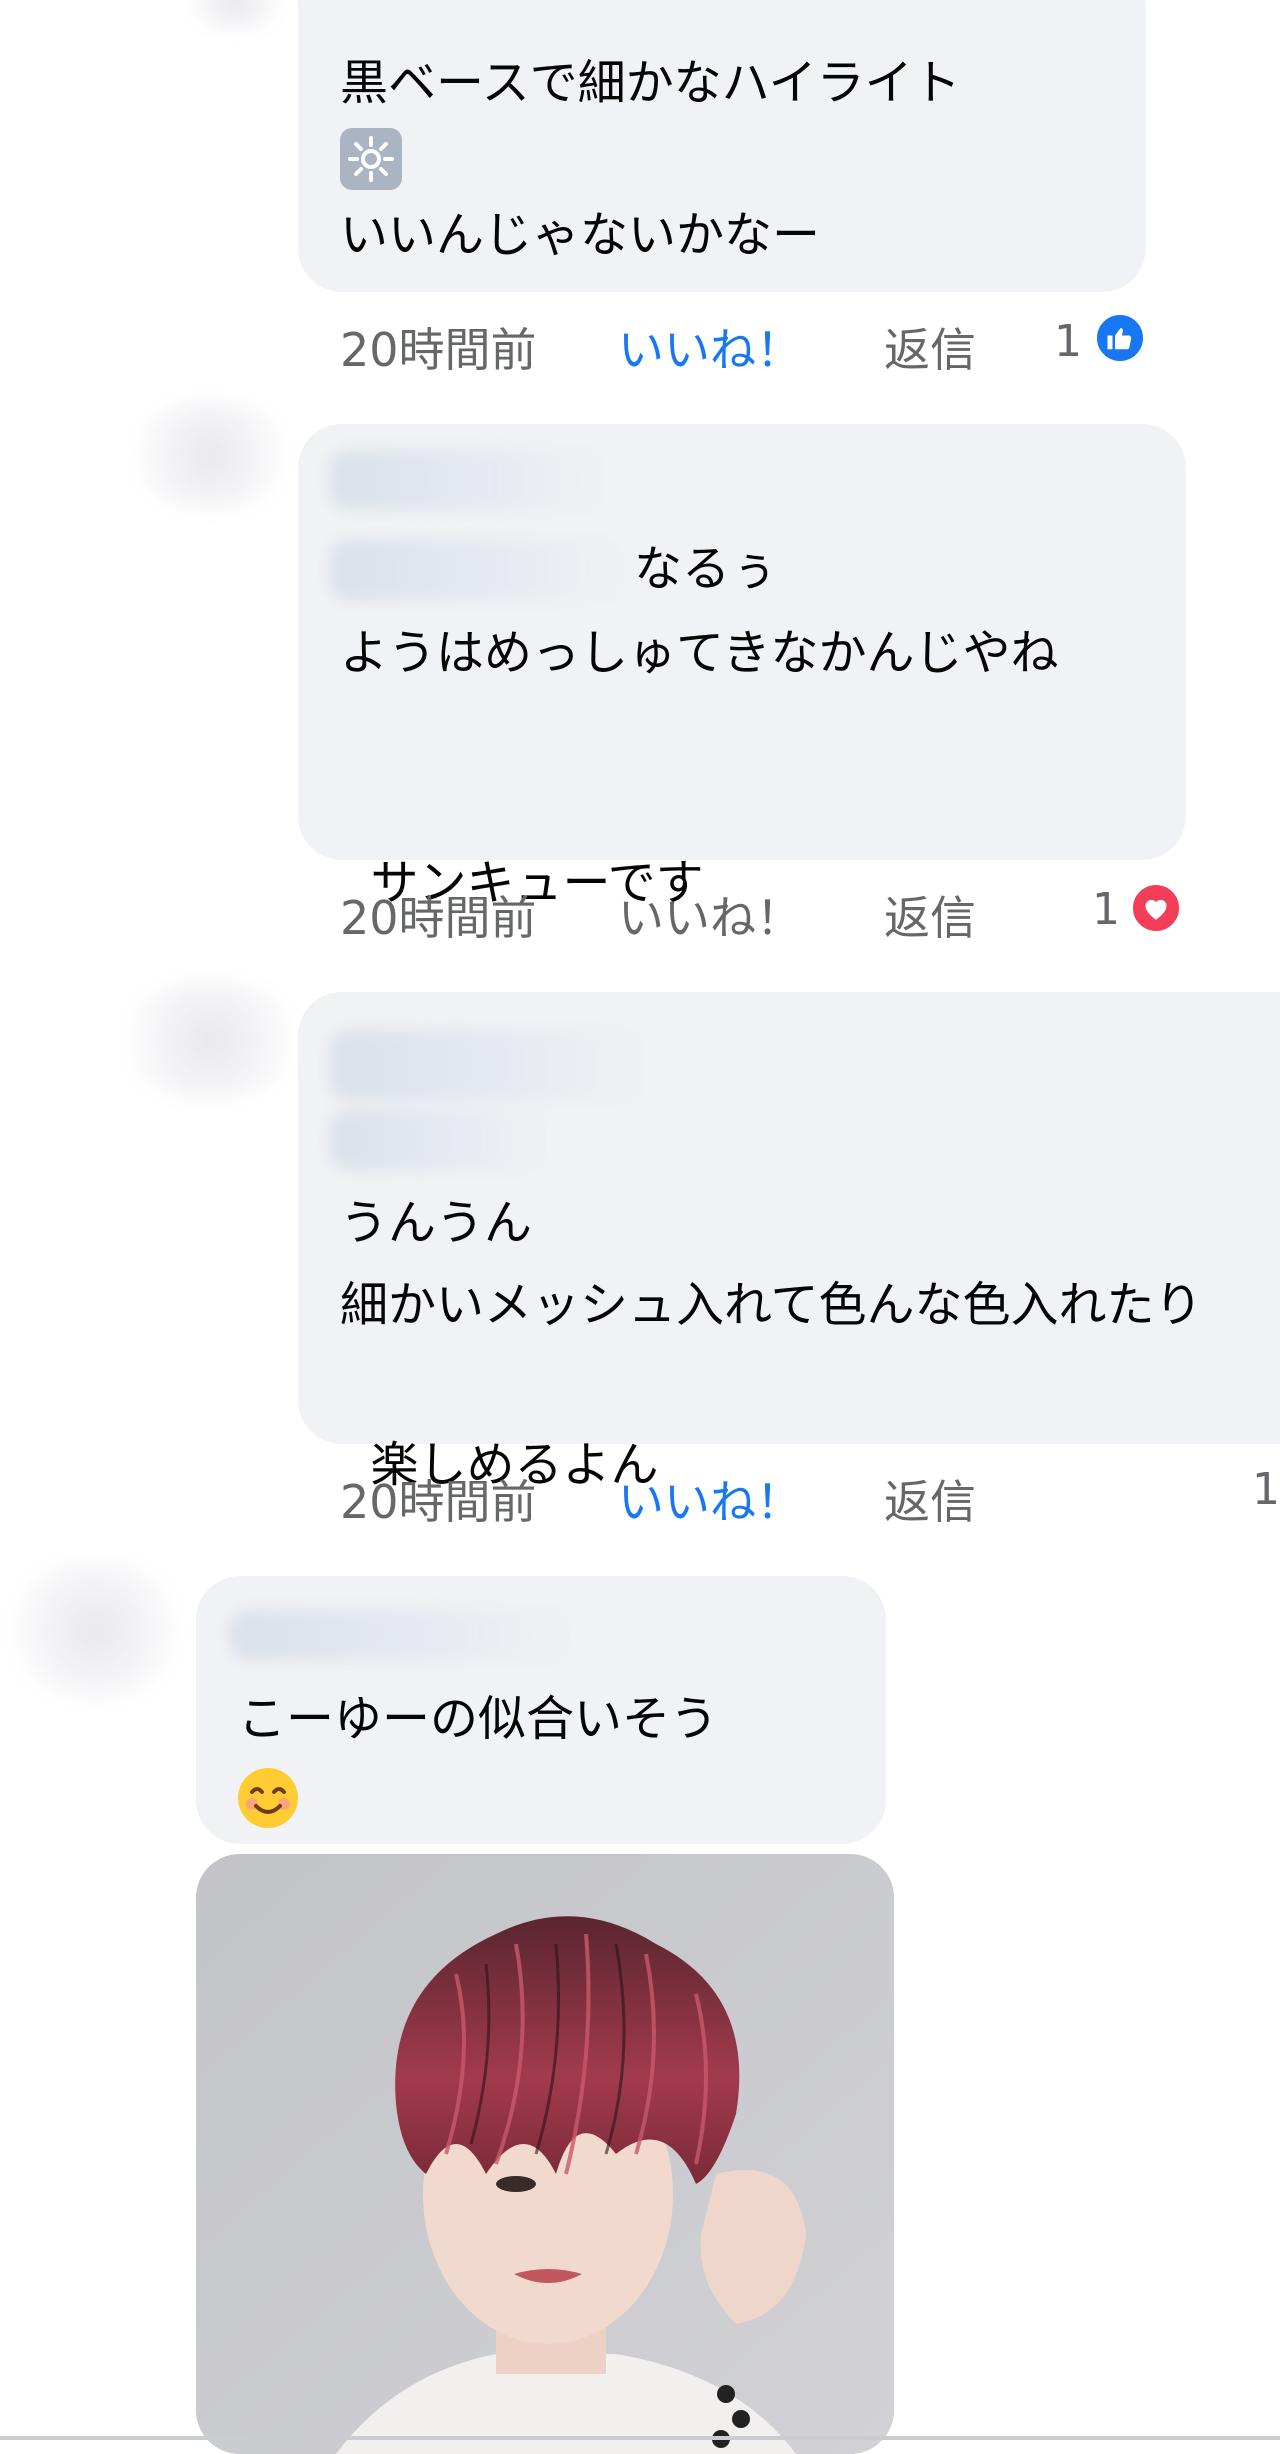  What do you see at coordinates (545, 2154) in the screenshot?
I see `hairstyle-photo` at bounding box center [545, 2154].